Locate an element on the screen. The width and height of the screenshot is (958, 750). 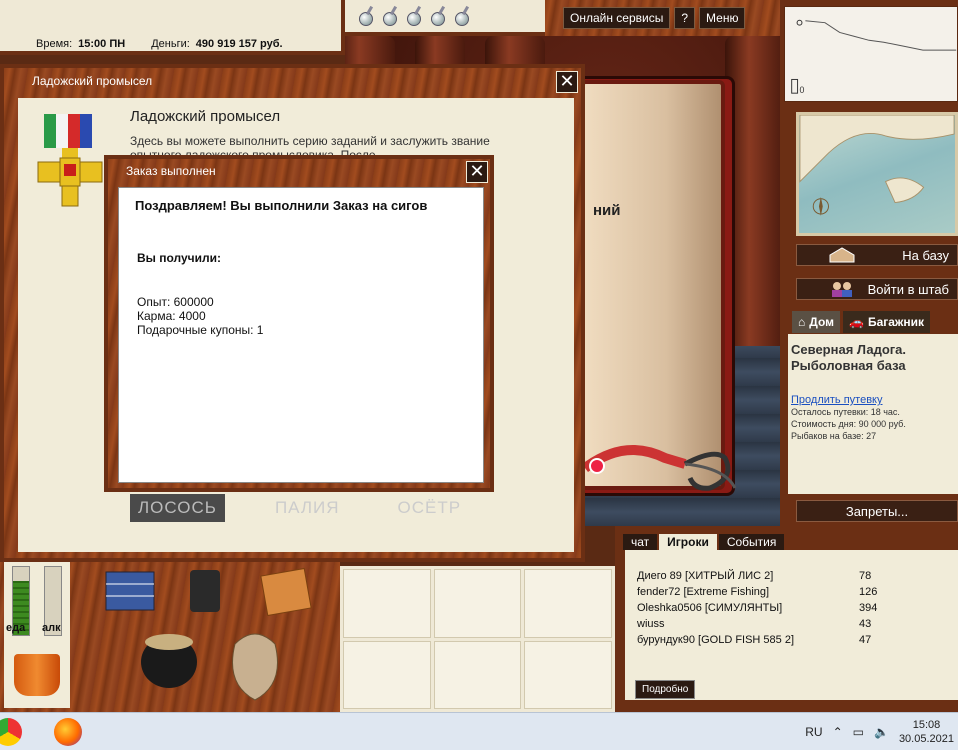
player-level: 78 is located at coordinates (865, 576).